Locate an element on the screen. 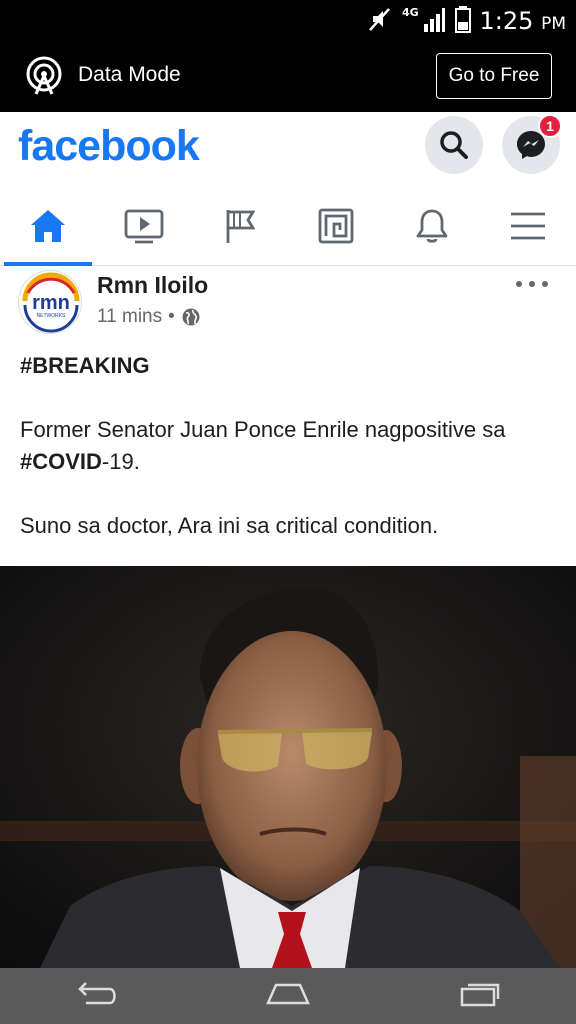  tab-notifications is located at coordinates (432, 226).